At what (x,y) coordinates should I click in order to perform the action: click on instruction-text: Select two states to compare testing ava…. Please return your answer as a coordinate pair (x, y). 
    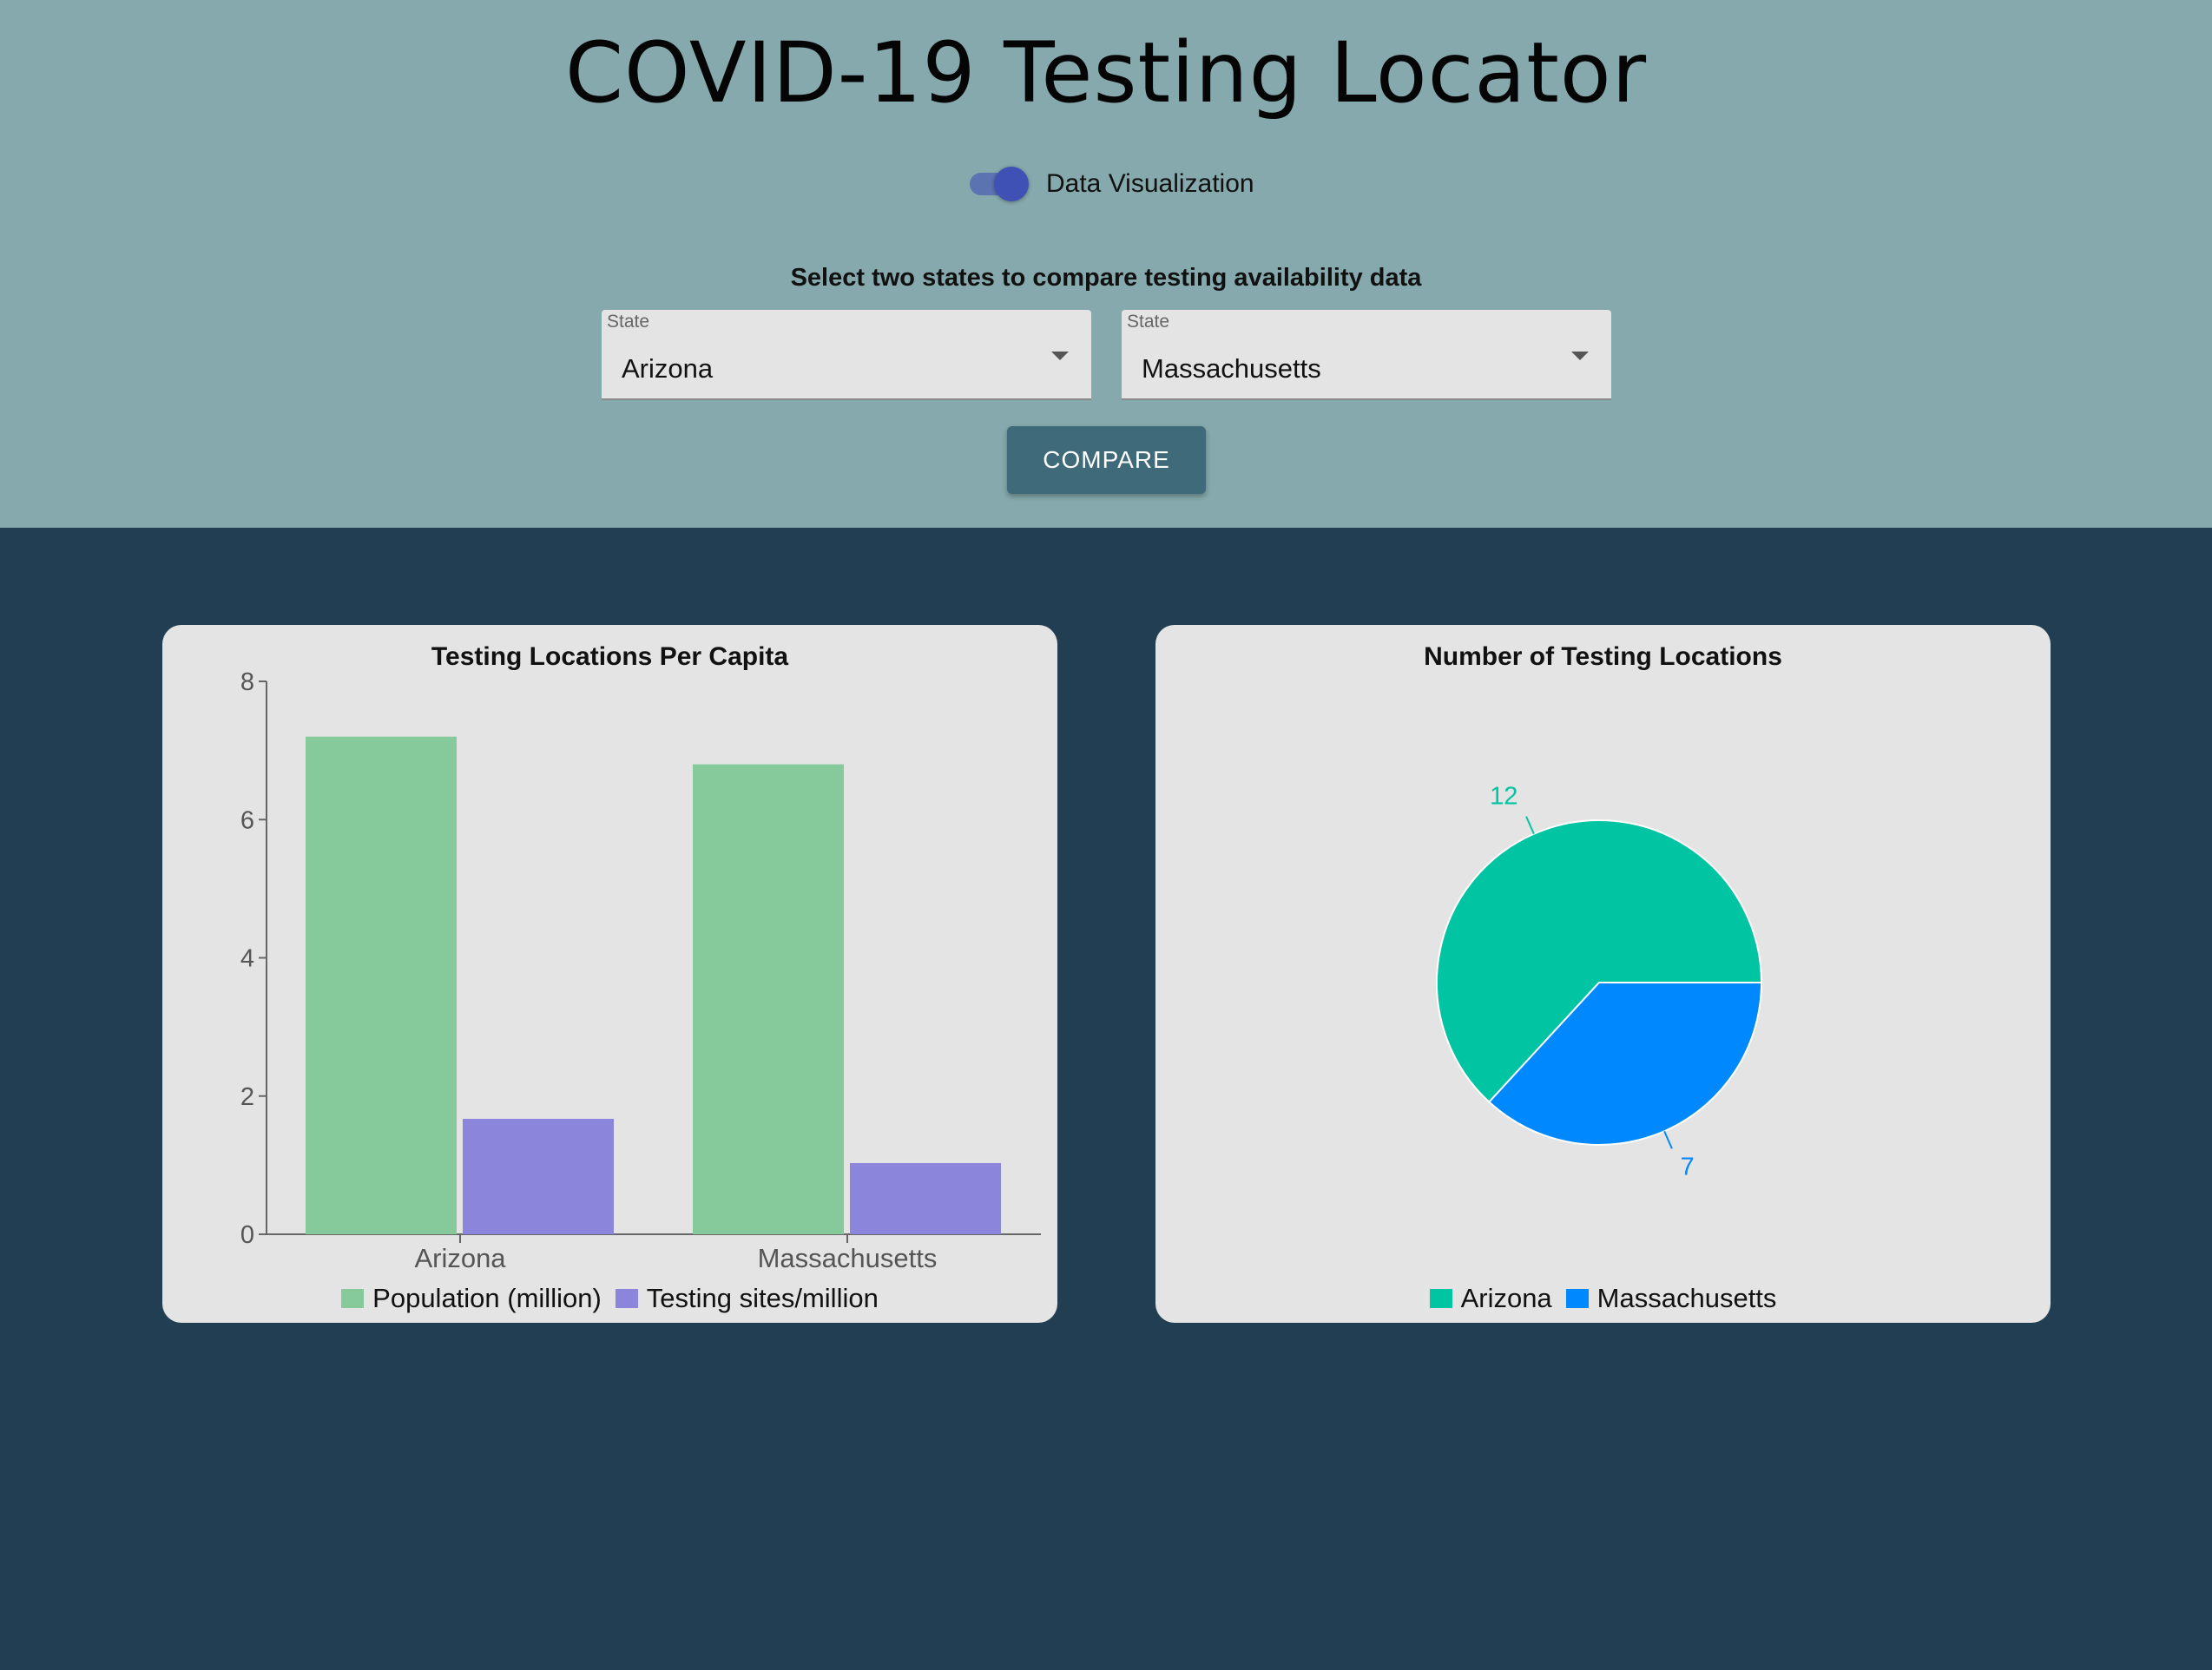
    Looking at the image, I should click on (1106, 278).